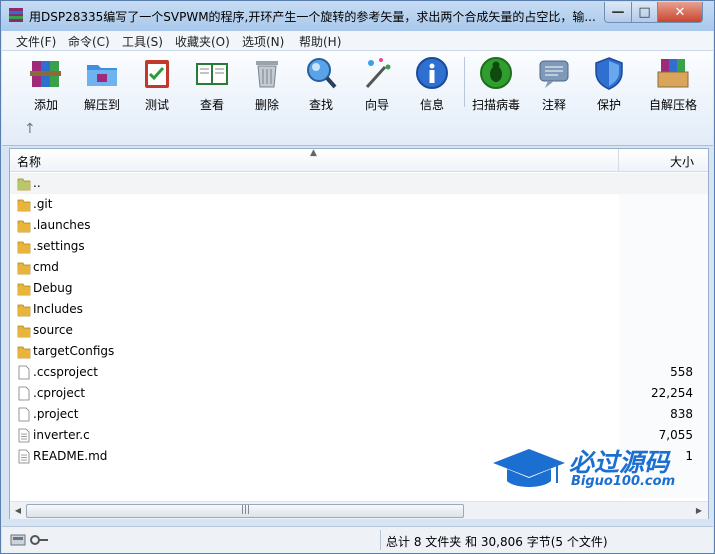 Image resolution: width=715 pixels, height=554 pixels. I want to click on comment-icon, so click(554, 74).